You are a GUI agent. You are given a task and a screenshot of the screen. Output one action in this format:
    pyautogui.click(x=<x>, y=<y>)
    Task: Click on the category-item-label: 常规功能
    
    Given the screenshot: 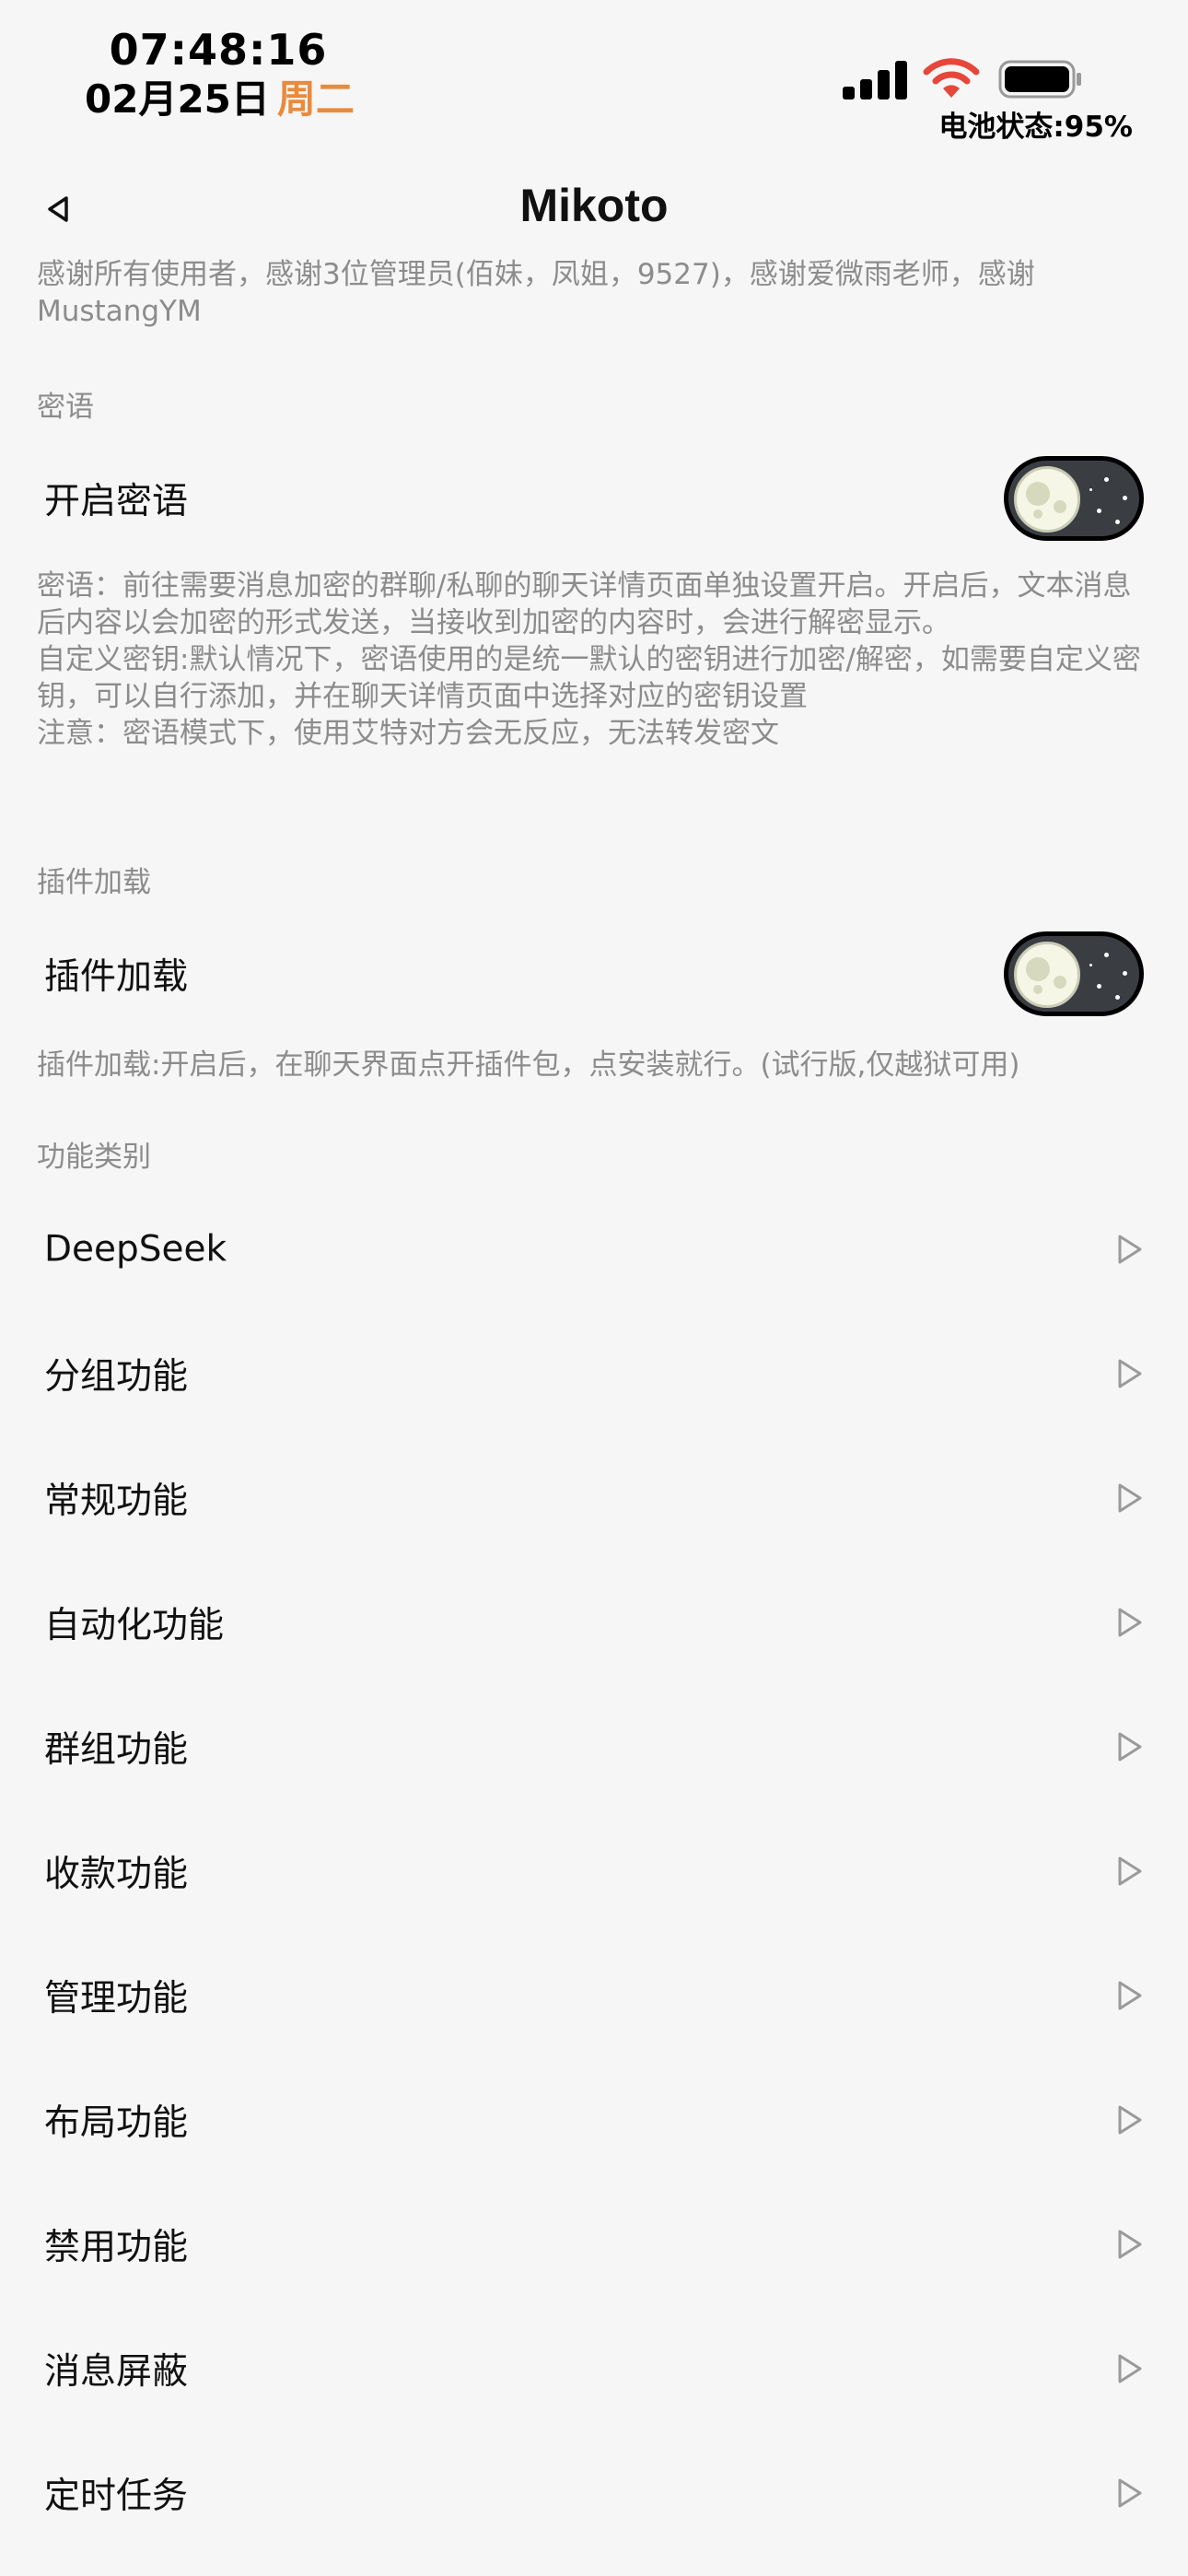 What is the action you would take?
    pyautogui.click(x=116, y=1501)
    